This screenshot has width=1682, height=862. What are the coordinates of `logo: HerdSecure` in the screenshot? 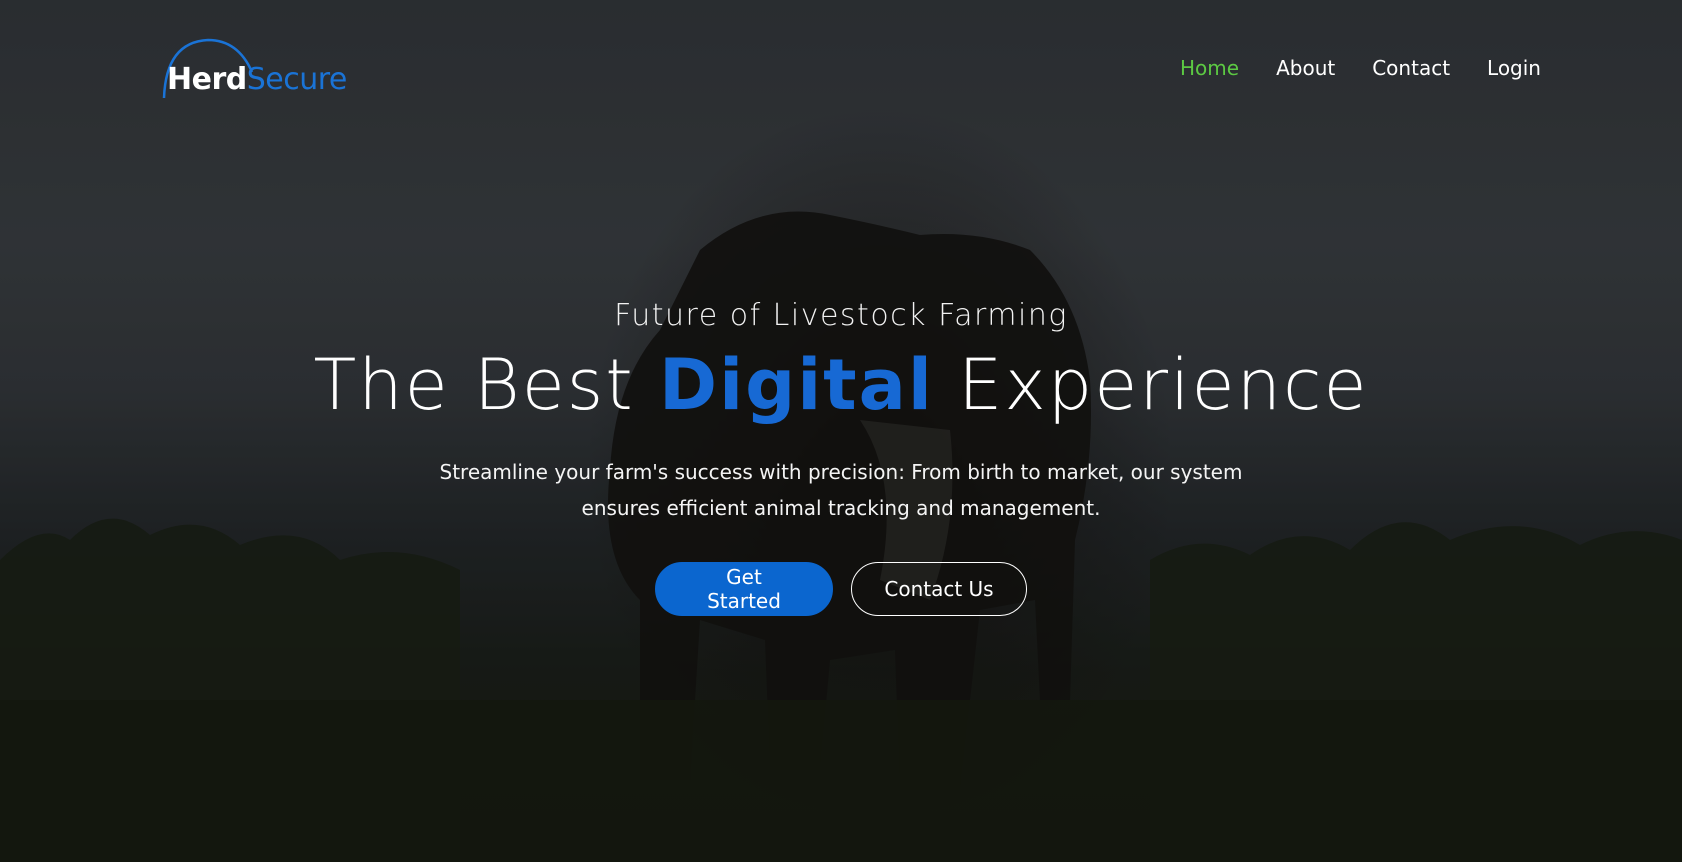 It's located at (257, 69).